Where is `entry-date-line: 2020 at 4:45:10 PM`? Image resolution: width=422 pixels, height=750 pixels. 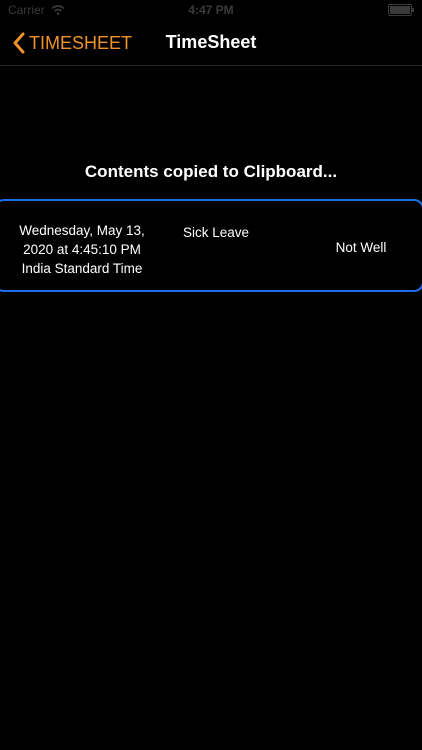
entry-date-line: 2020 at 4:45:10 PM is located at coordinates (82, 249).